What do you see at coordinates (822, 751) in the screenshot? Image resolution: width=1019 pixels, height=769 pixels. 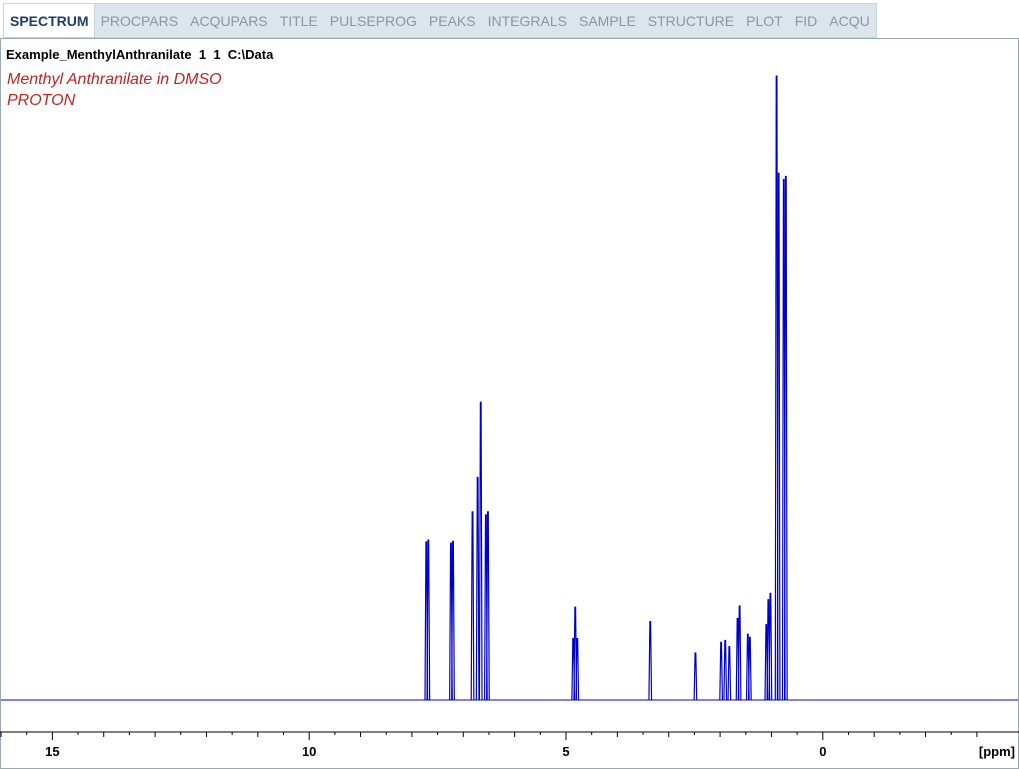 I see `x-axis-tick-label: 0` at bounding box center [822, 751].